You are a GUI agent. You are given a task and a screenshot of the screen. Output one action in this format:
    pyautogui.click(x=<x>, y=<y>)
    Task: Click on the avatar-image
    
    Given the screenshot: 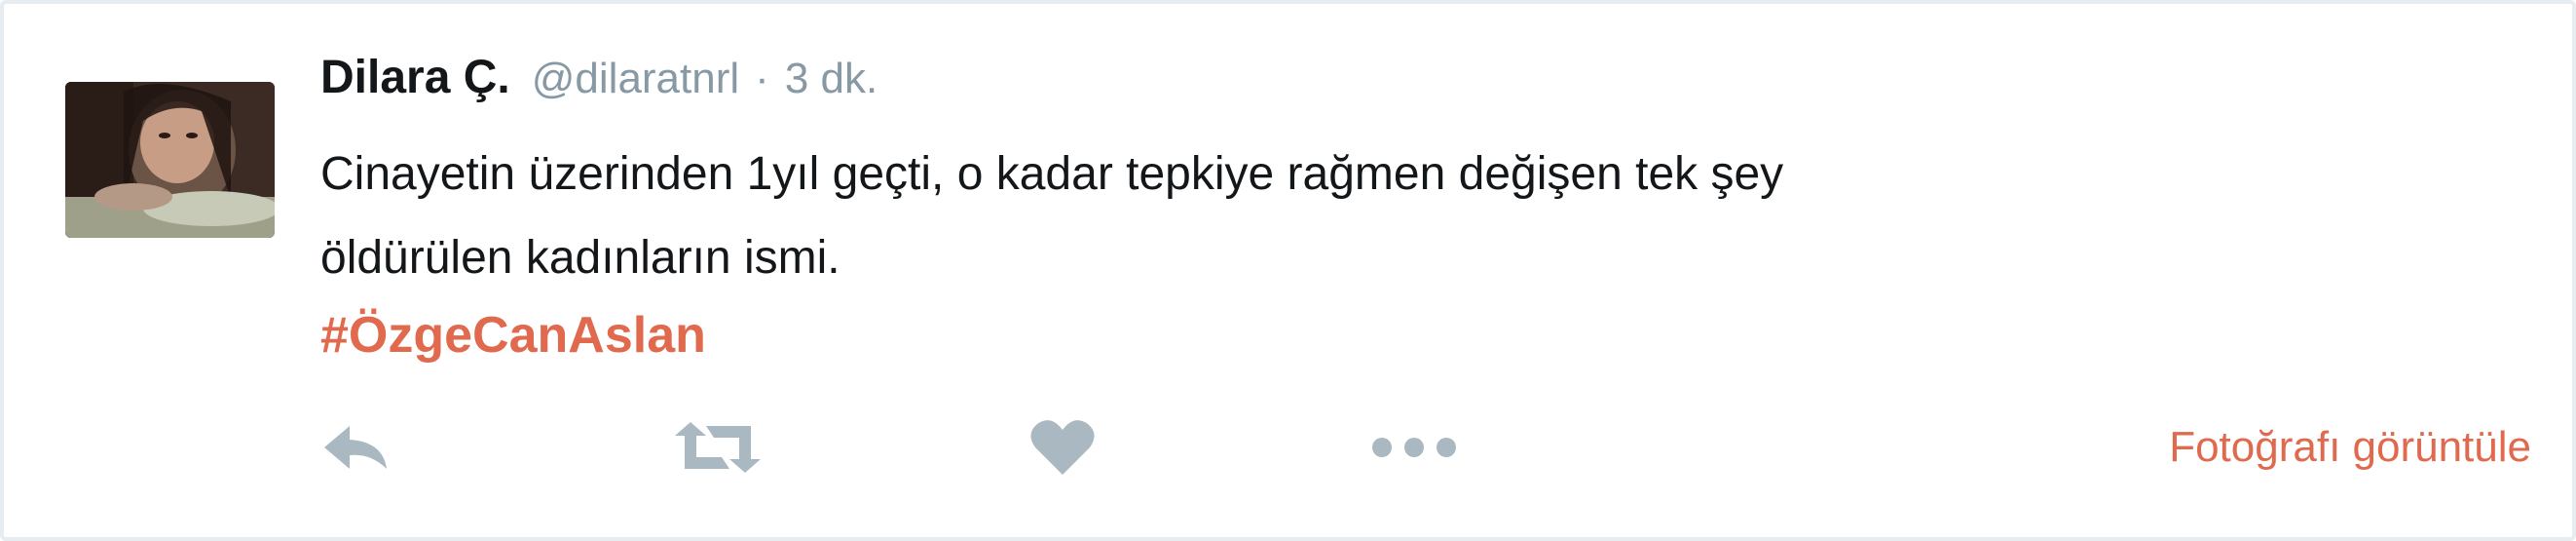 What is the action you would take?
    pyautogui.click(x=170, y=160)
    